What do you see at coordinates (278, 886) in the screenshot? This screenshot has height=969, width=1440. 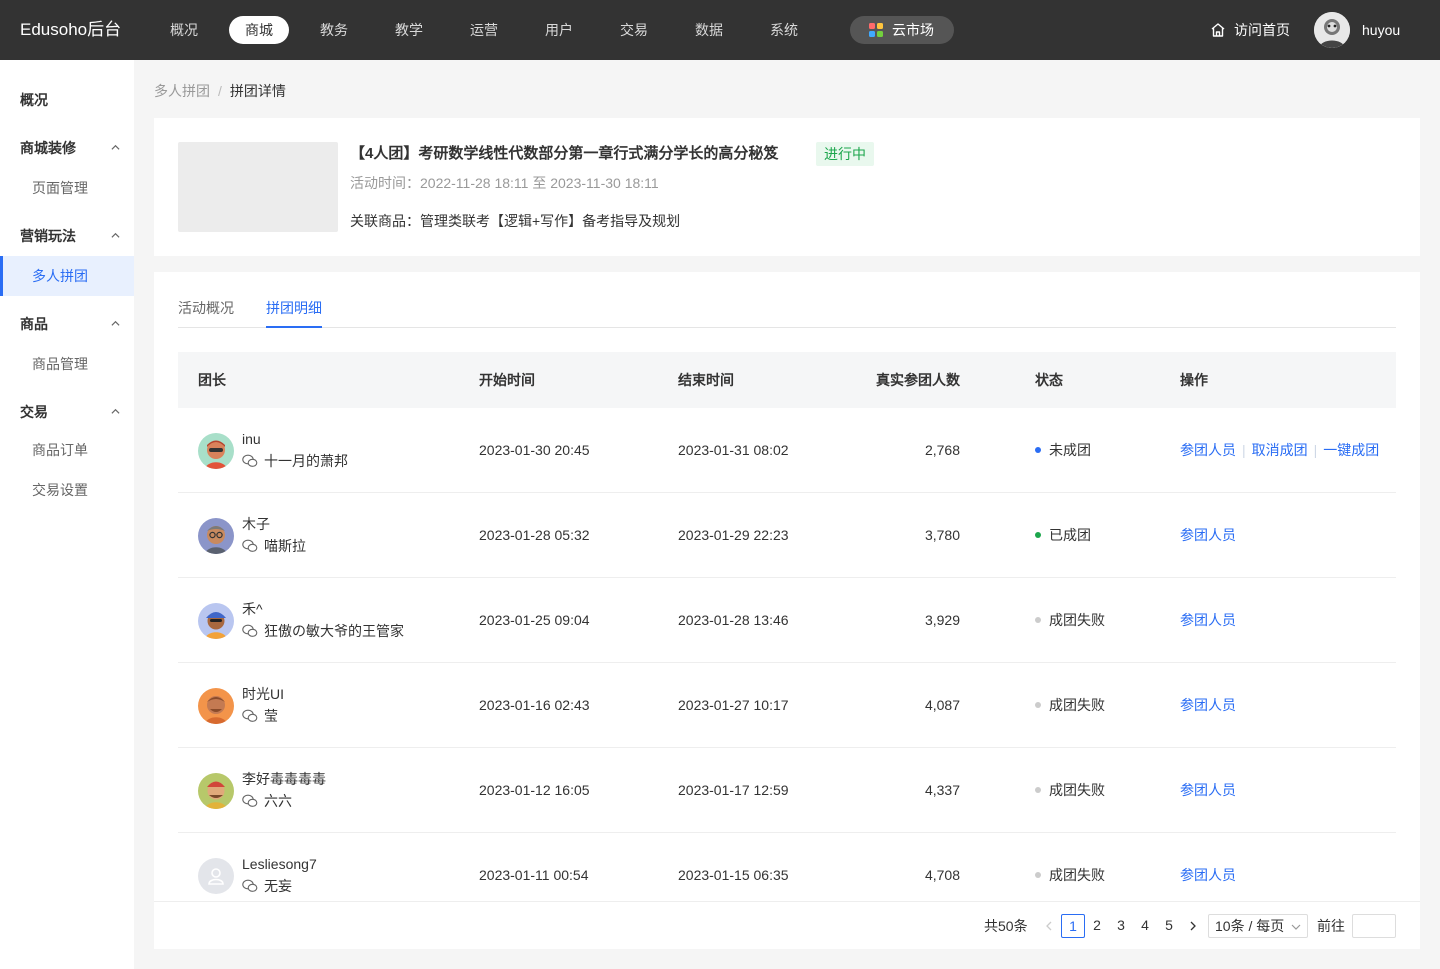 I see `leader-wechat-name: 无妄` at bounding box center [278, 886].